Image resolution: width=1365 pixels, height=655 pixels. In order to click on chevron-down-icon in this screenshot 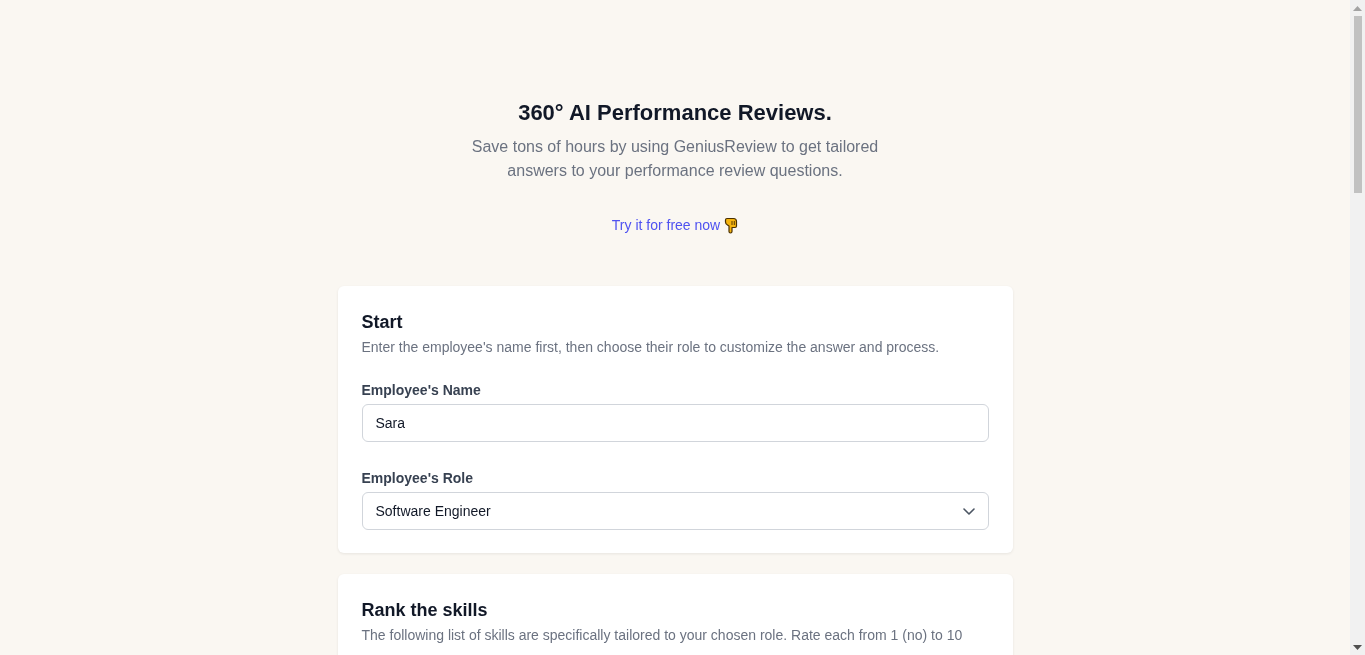, I will do `click(968, 511)`.